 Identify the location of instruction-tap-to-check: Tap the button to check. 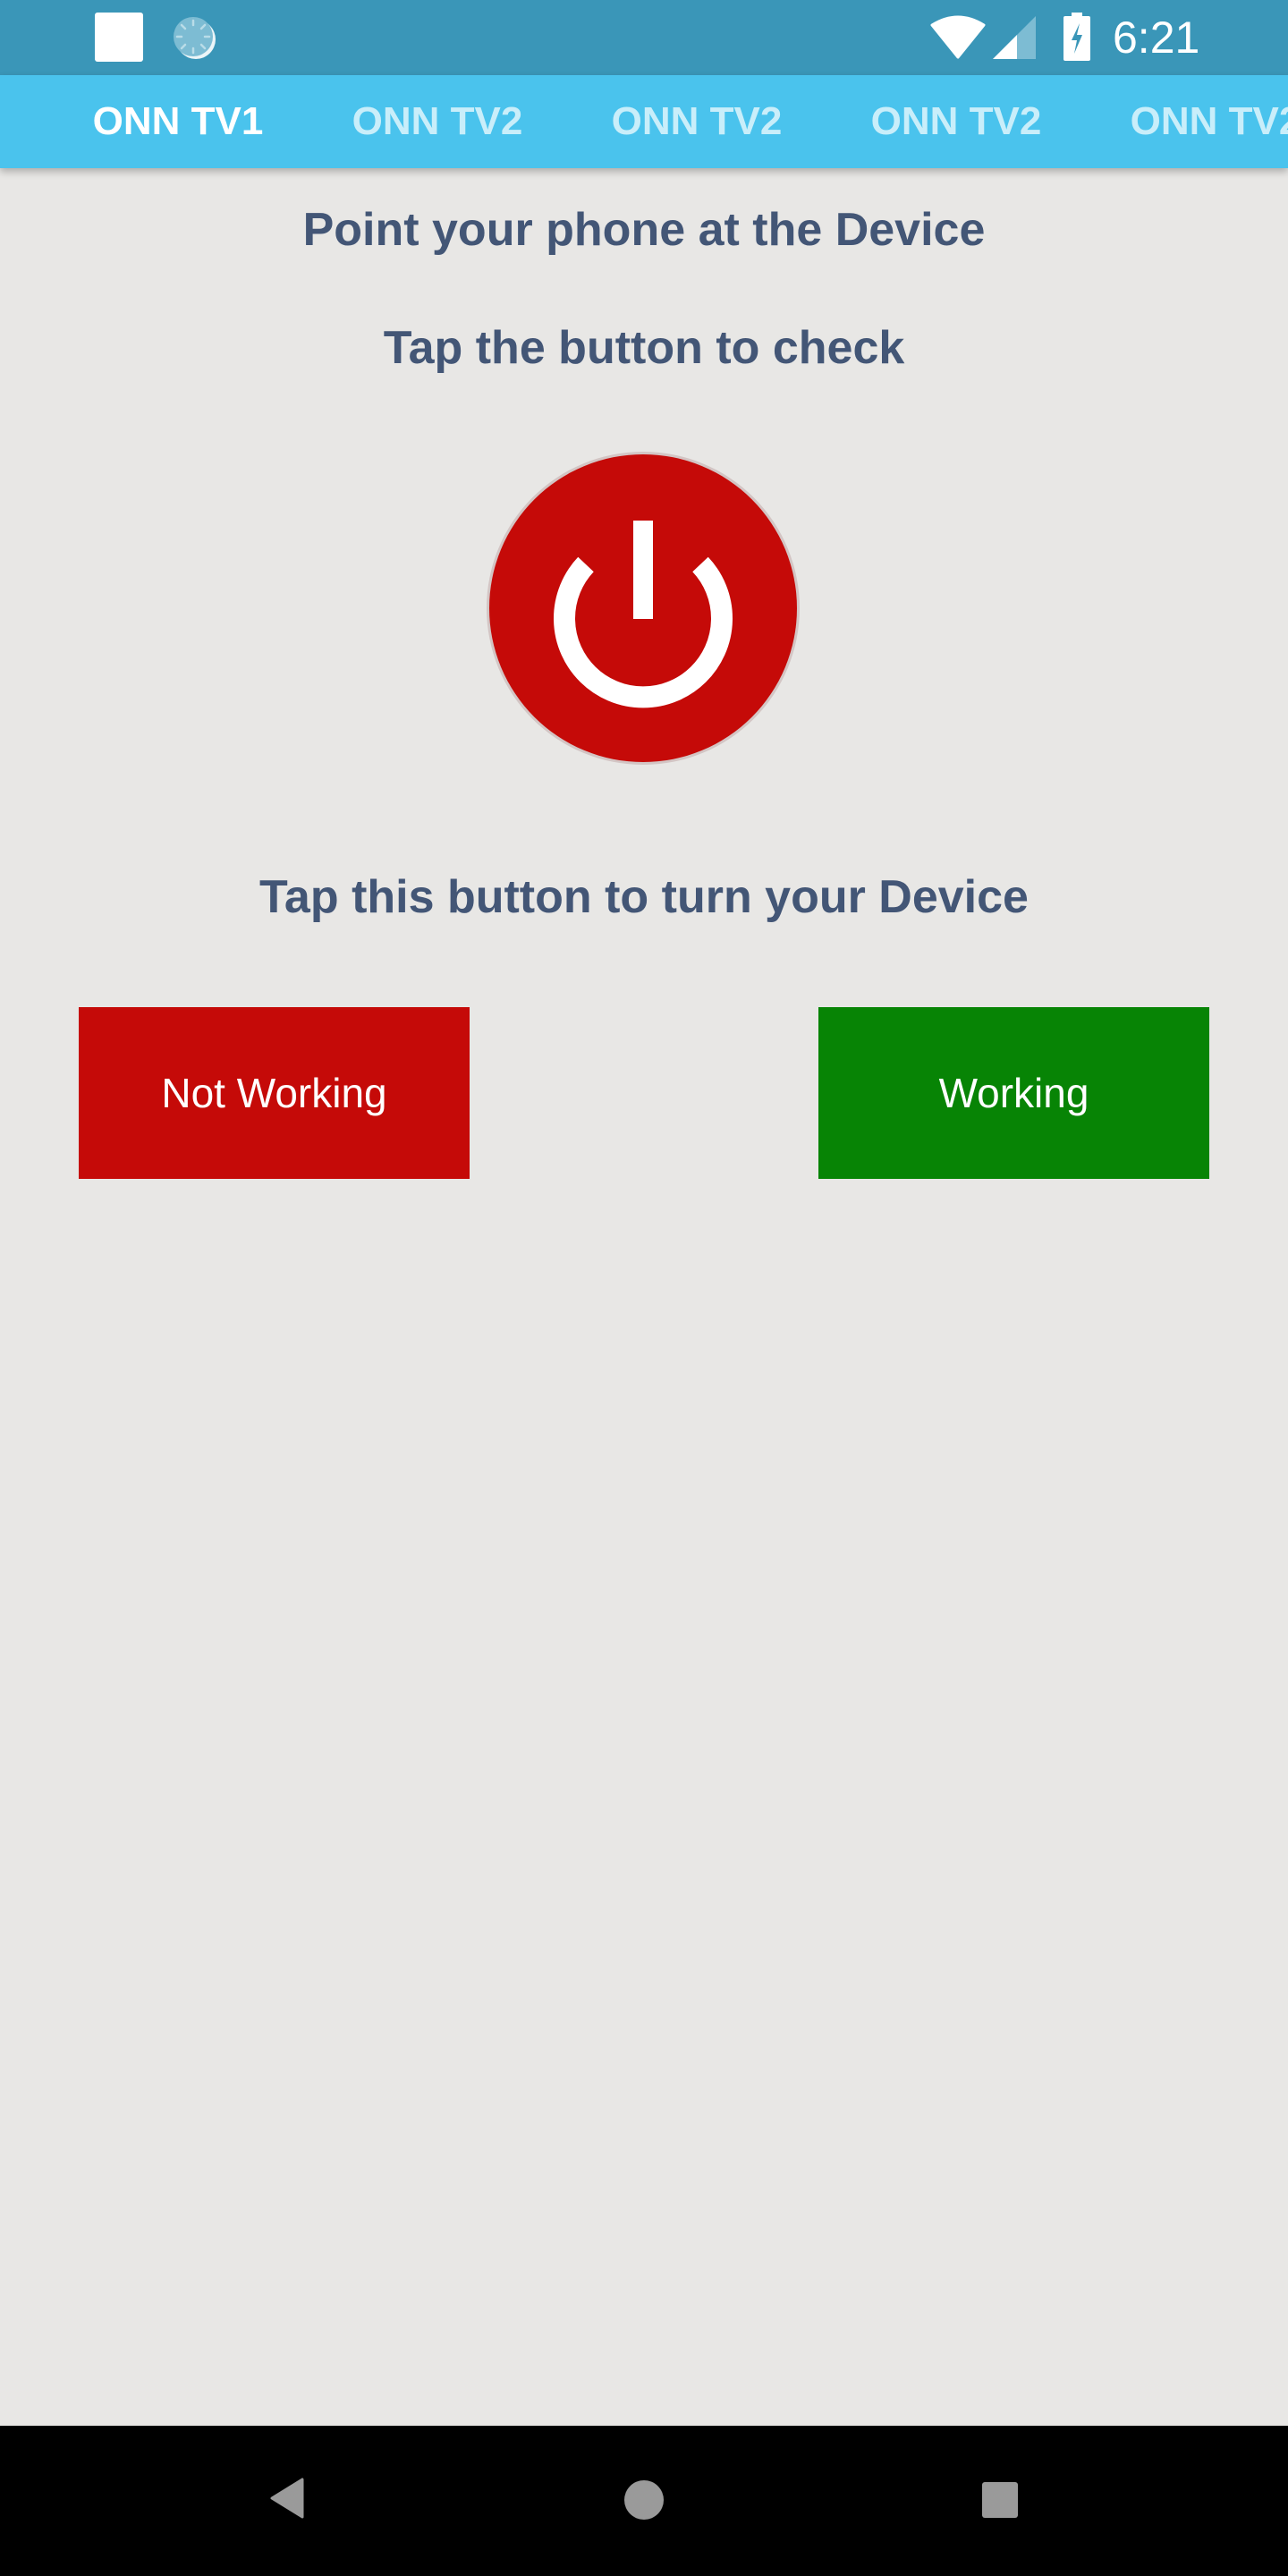
(644, 348).